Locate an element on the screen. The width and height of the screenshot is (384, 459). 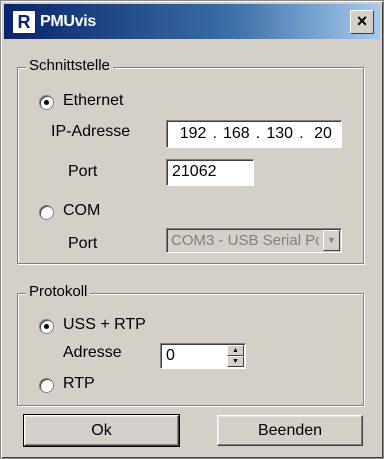
app-icon: R is located at coordinates (24, 22).